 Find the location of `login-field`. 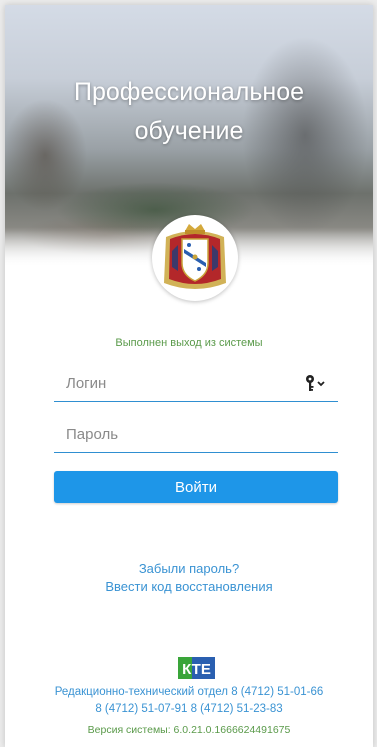

login-field is located at coordinates (196, 384).